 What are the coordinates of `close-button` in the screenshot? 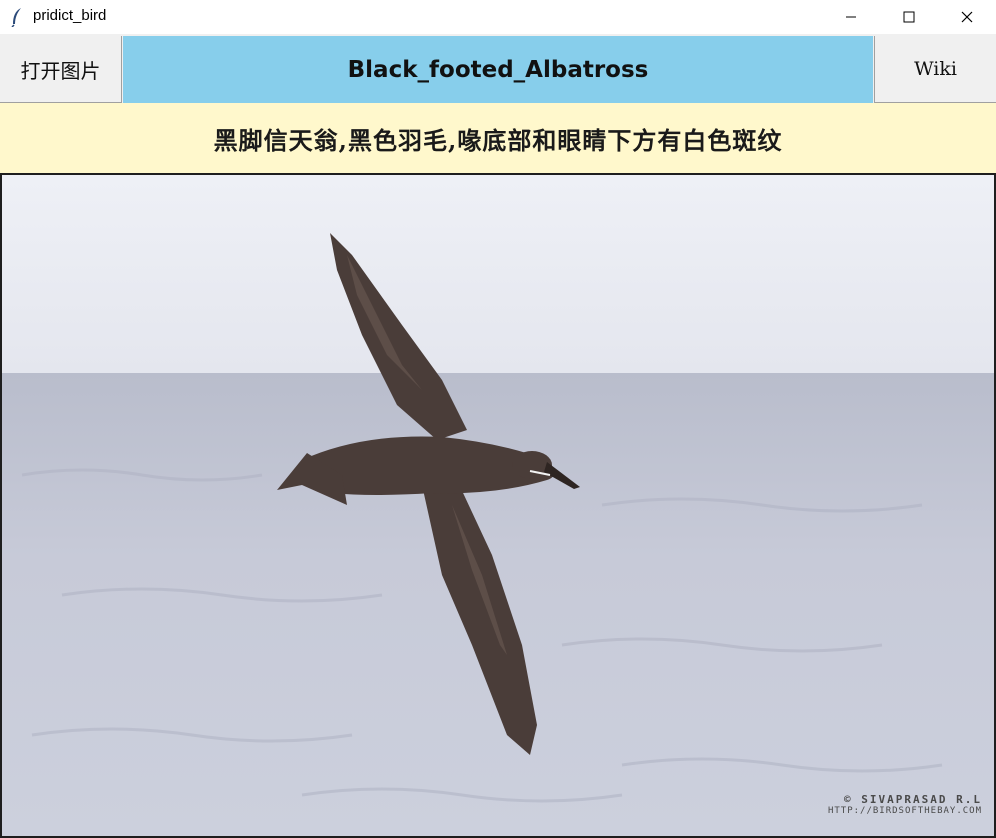 It's located at (967, 17).